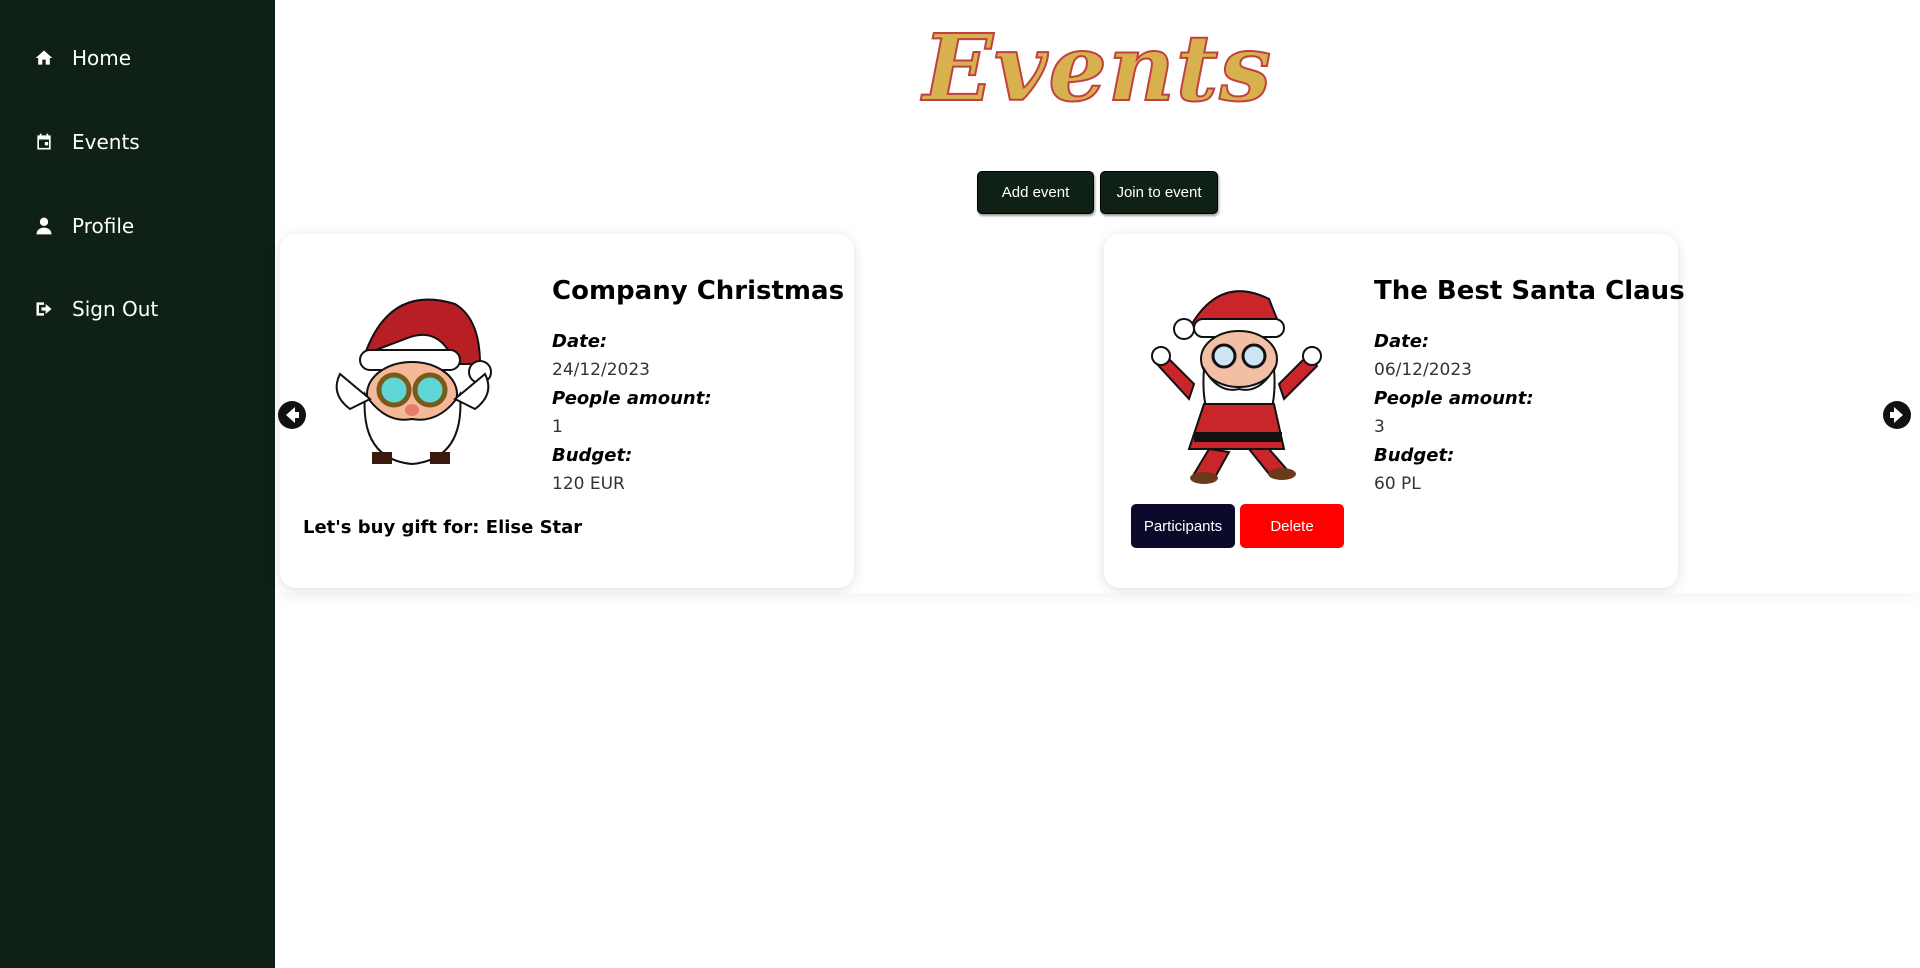 The width and height of the screenshot is (1920, 968). Describe the element at coordinates (443, 527) in the screenshot. I see `gift-recipient-text: Let's buy gift for: Elise Star` at that location.